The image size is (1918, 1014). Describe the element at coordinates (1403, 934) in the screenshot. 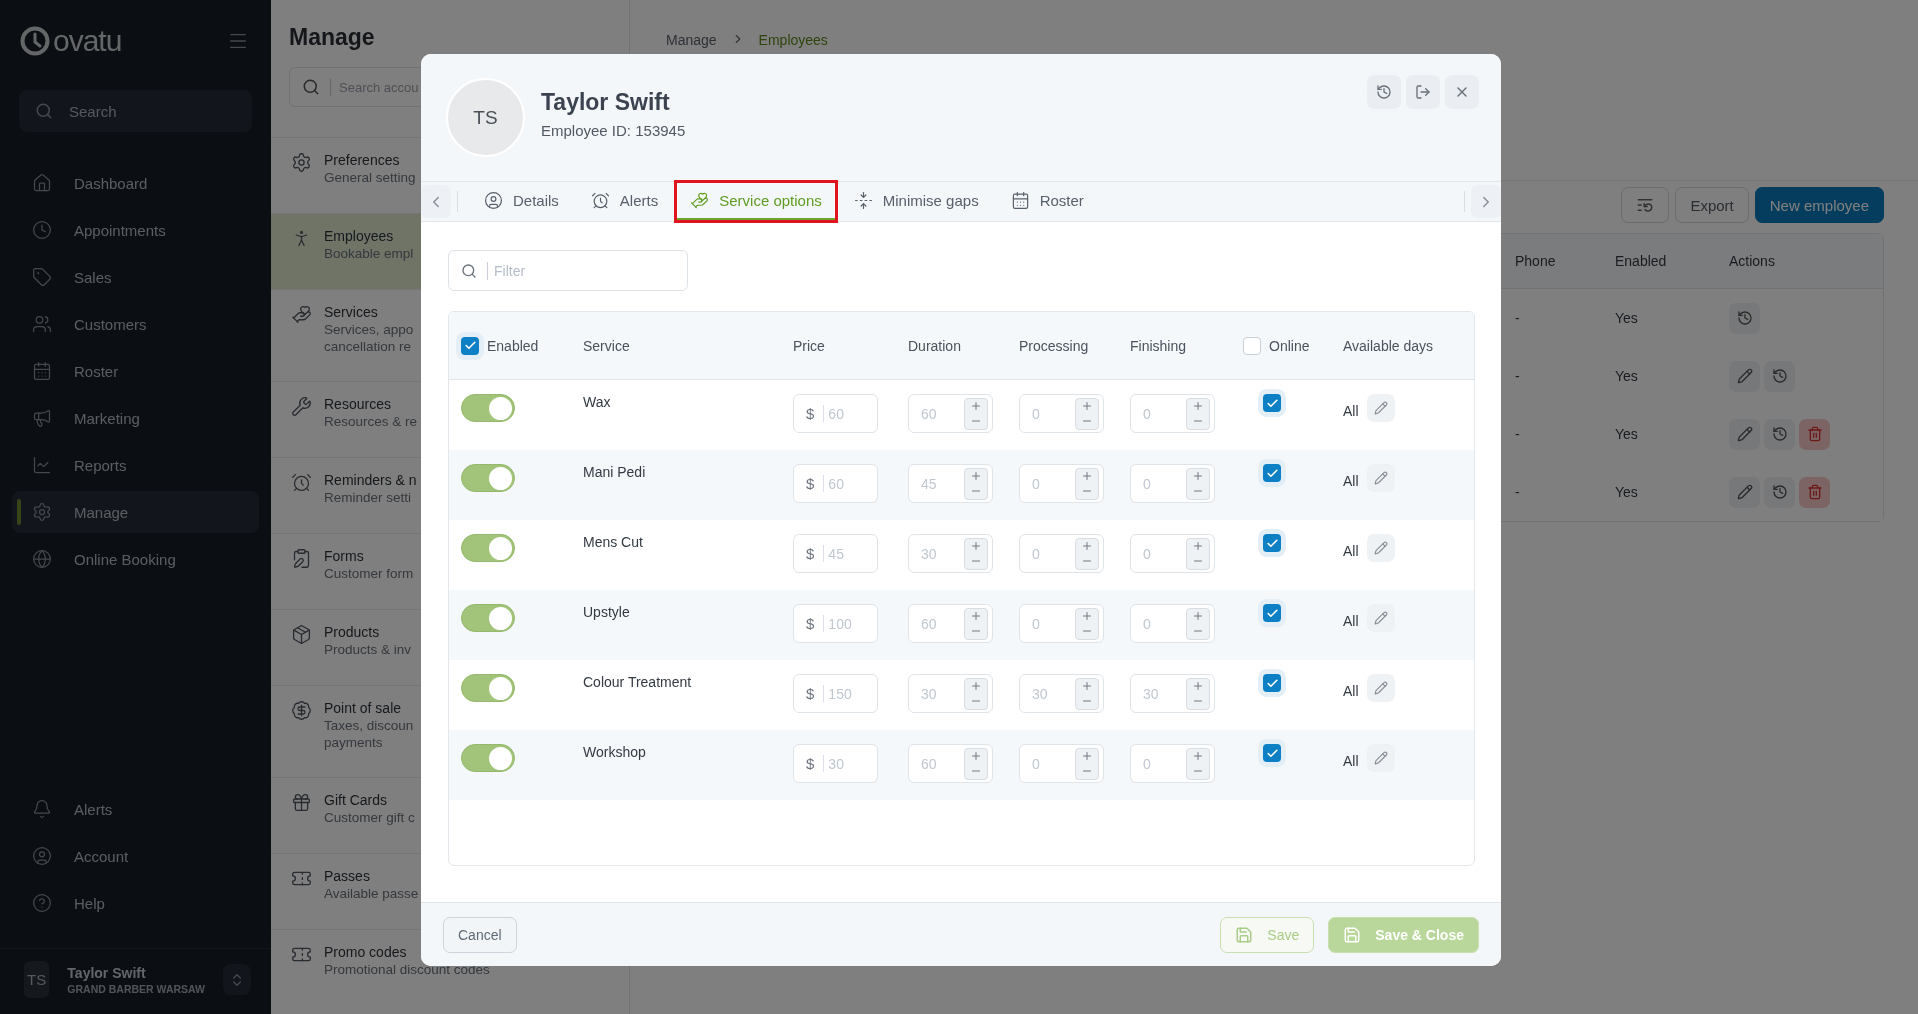

I see `save-close-button: Save & Close` at that location.